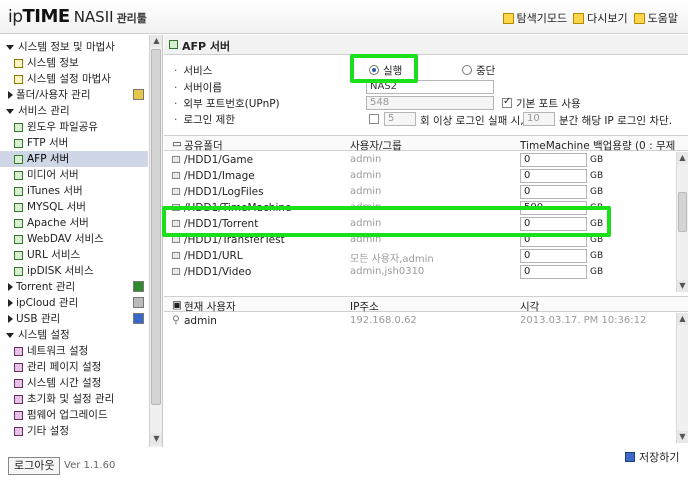  I want to click on port-label: 외부 포트번호(UPnP), so click(226, 103).